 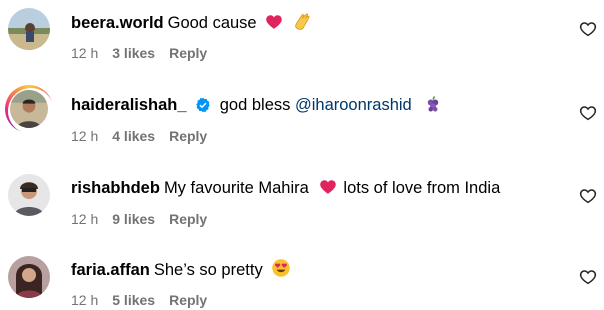 I want to click on comment-meta: 12 h 4 likes Reply, so click(x=146, y=136).